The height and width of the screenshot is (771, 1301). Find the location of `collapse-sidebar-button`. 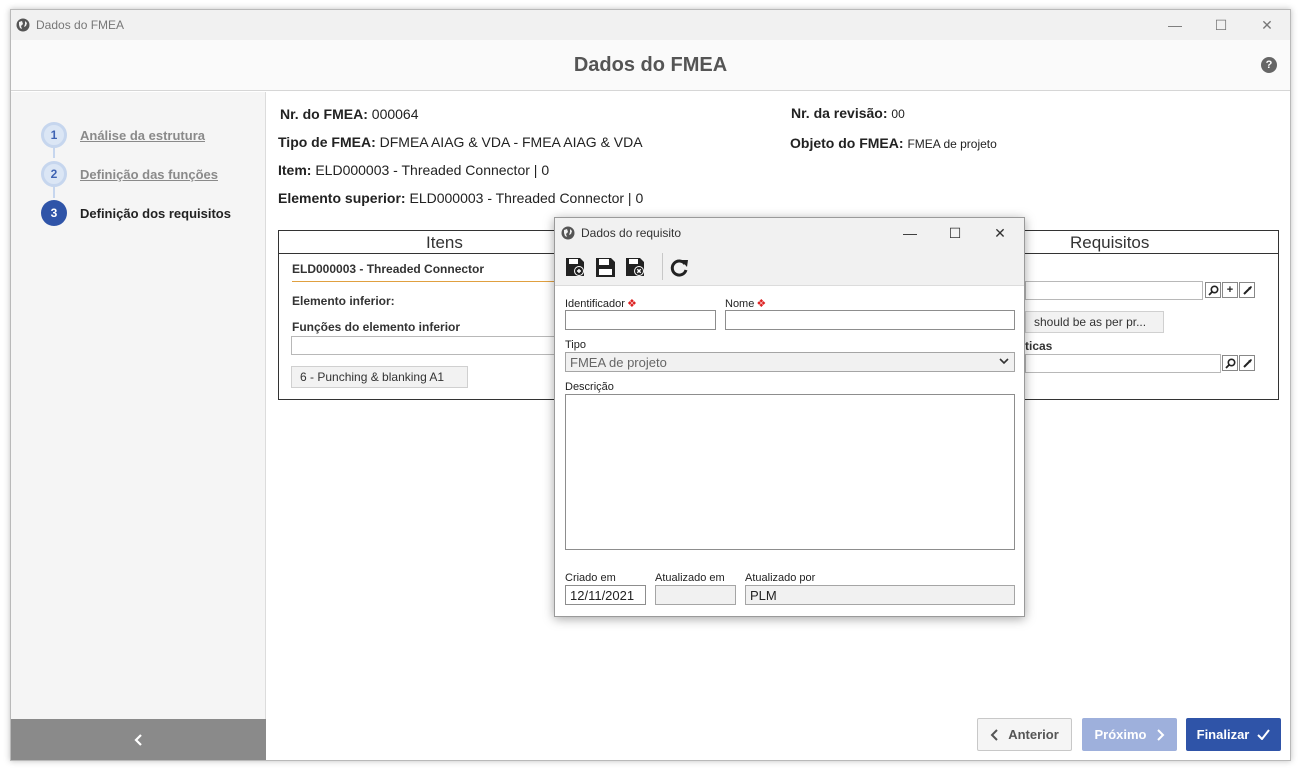

collapse-sidebar-button is located at coordinates (138, 739).